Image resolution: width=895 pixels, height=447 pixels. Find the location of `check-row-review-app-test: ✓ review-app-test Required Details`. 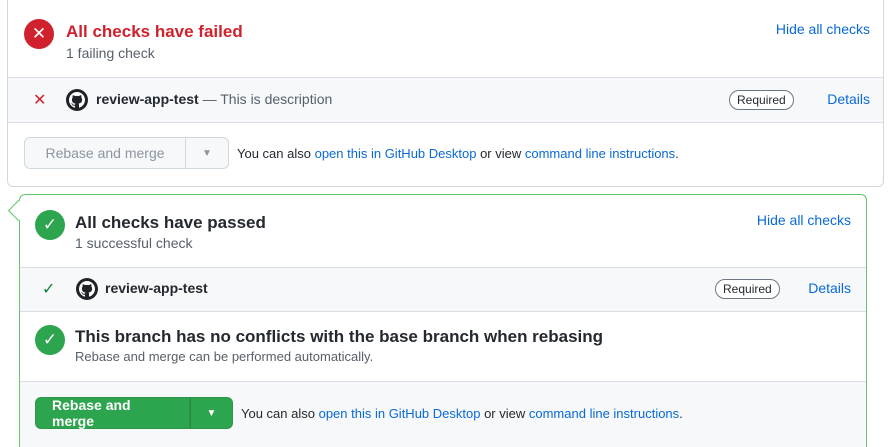

check-row-review-app-test: ✓ review-app-test Required Details is located at coordinates (443, 289).